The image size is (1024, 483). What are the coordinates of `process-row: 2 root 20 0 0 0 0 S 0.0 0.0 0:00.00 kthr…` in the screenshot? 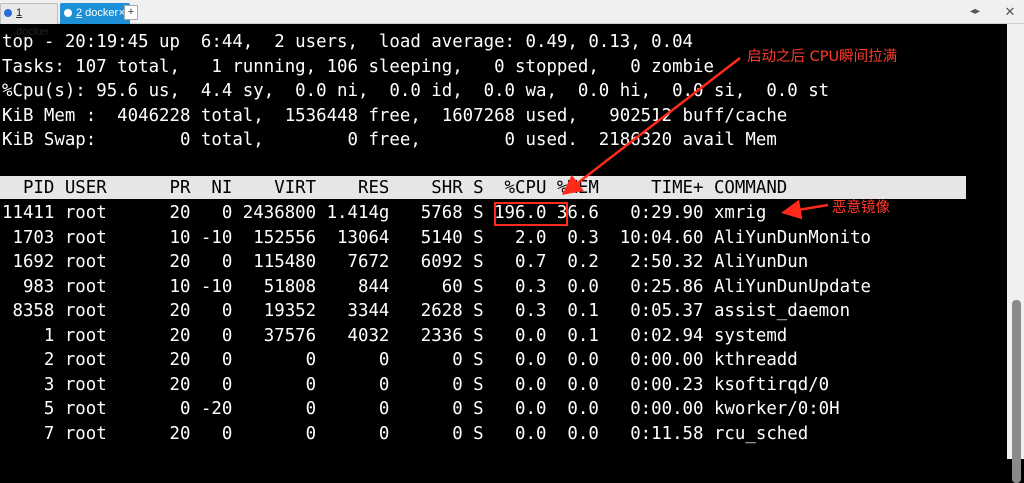 It's located at (400, 360).